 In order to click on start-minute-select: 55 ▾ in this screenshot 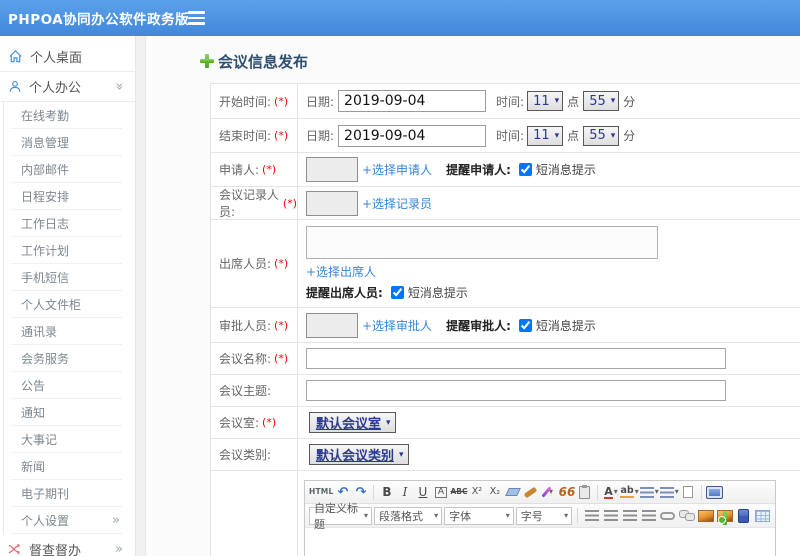, I will do `click(601, 101)`.